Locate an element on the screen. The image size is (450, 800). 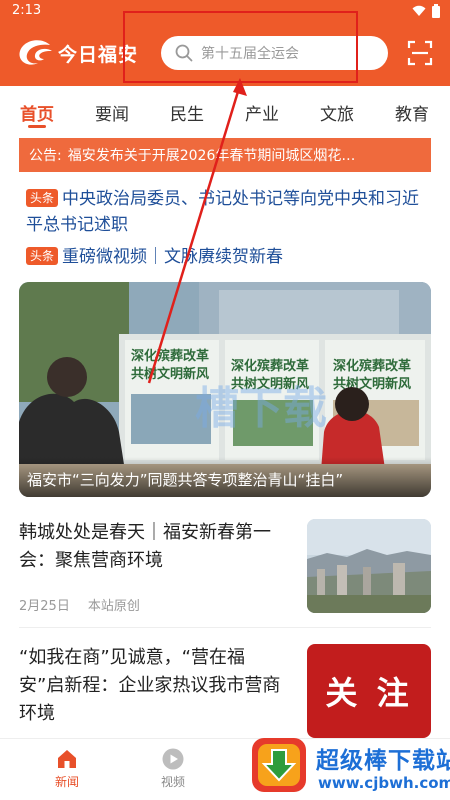
article-thumbnail: 关 注 is located at coordinates (369, 691).